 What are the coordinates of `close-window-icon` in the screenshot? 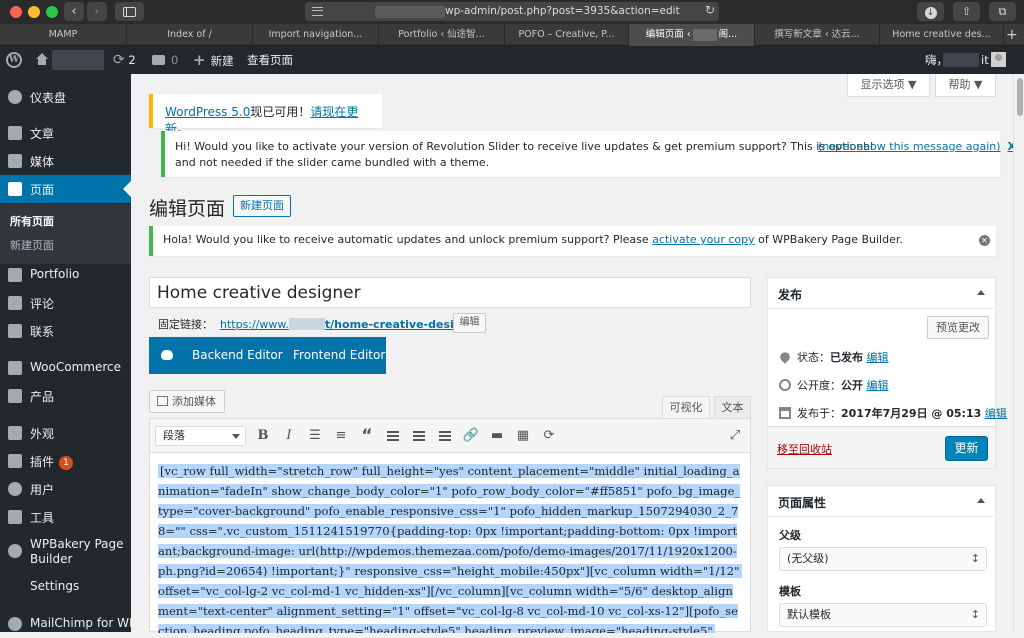 It's located at (16, 12).